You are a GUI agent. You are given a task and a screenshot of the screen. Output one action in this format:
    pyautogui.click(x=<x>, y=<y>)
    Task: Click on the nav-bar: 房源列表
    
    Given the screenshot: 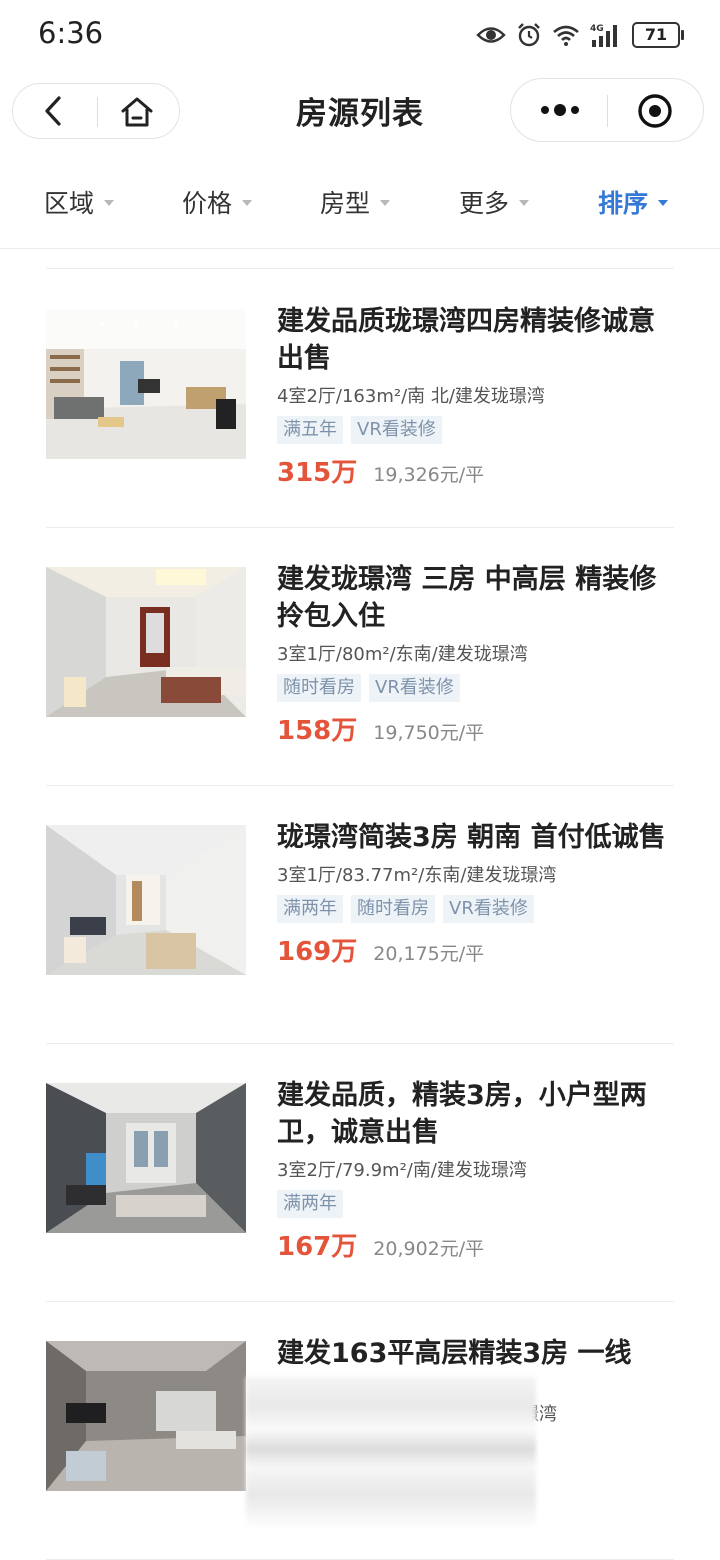 What is the action you would take?
    pyautogui.click(x=360, y=111)
    